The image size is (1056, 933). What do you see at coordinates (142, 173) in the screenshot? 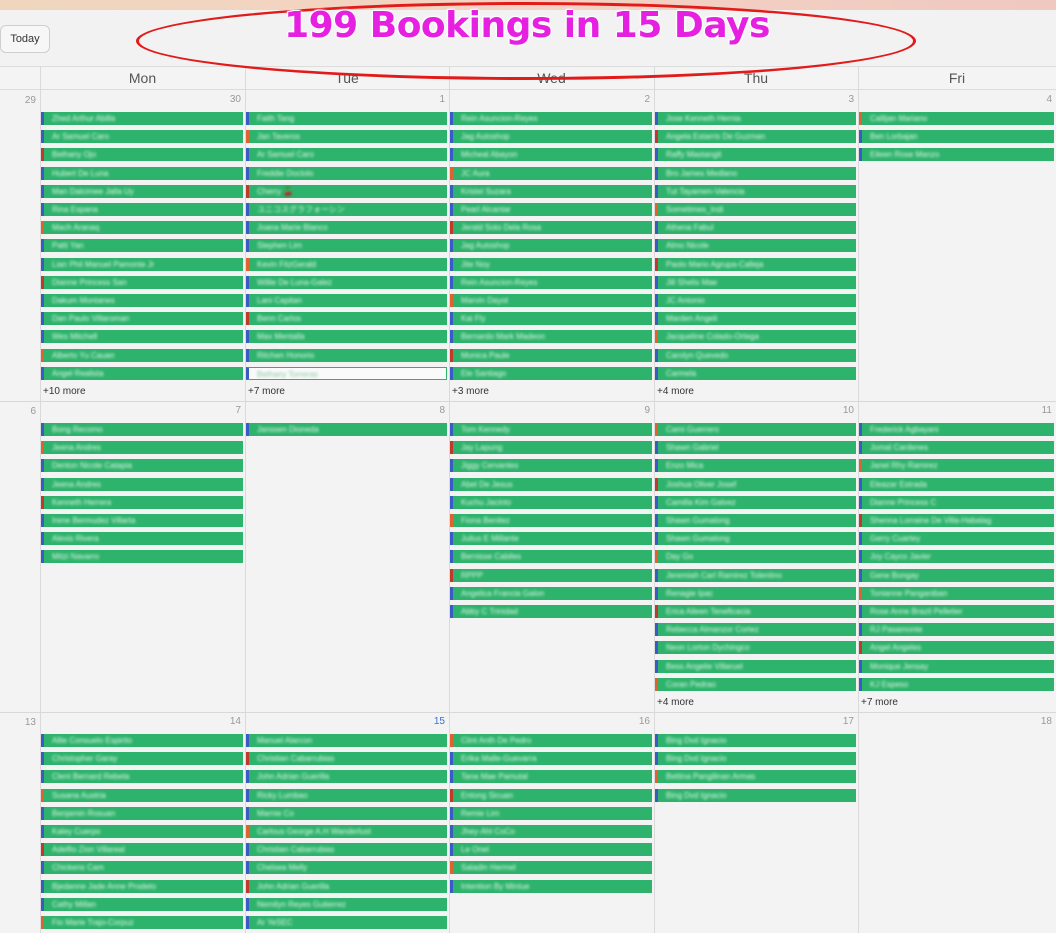
I see `event-chip: Hubert De Luna` at bounding box center [142, 173].